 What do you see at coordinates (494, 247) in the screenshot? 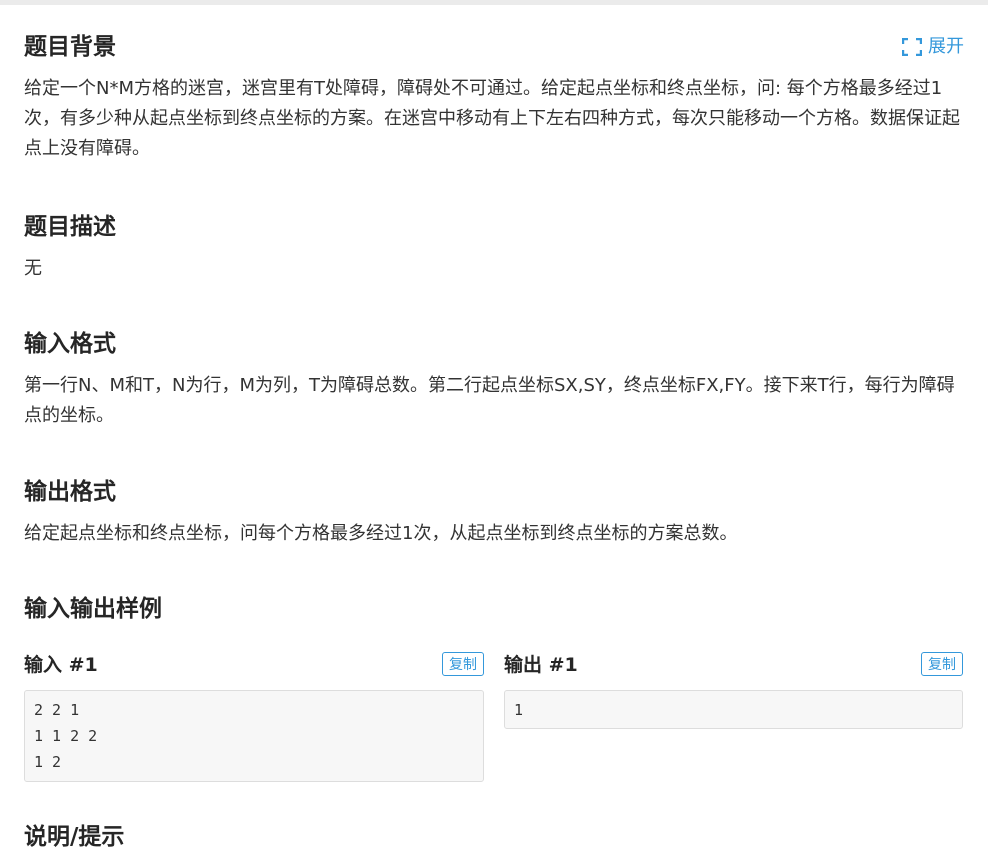
I see `section-description: 题目描述 无` at bounding box center [494, 247].